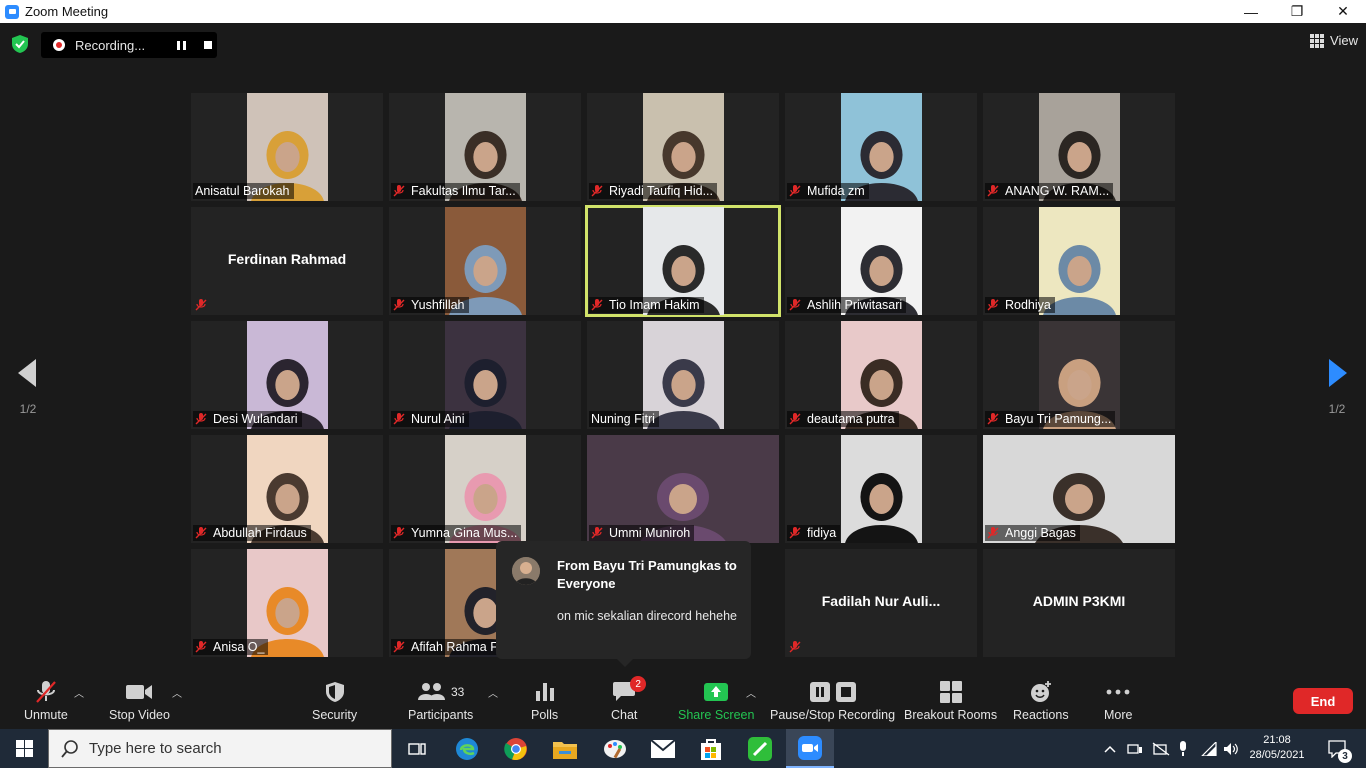 This screenshot has height=768, width=1366. Describe the element at coordinates (1161, 748) in the screenshot. I see `tray-network-off` at that location.